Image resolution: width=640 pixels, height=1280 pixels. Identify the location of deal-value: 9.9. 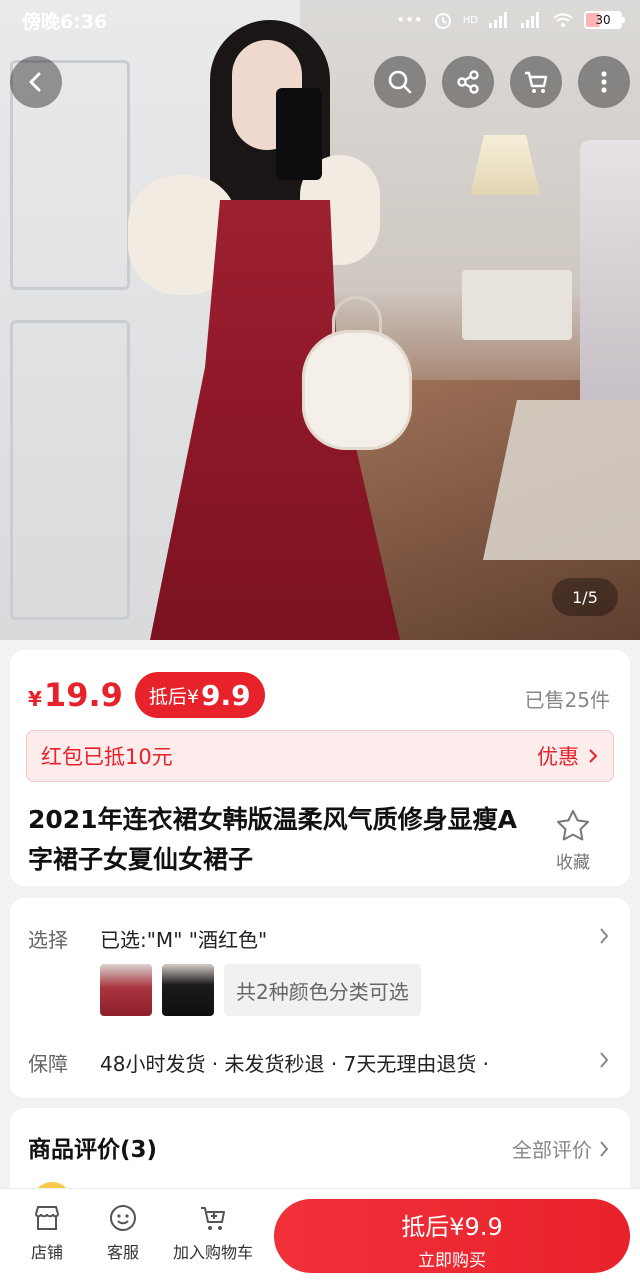
(225, 695).